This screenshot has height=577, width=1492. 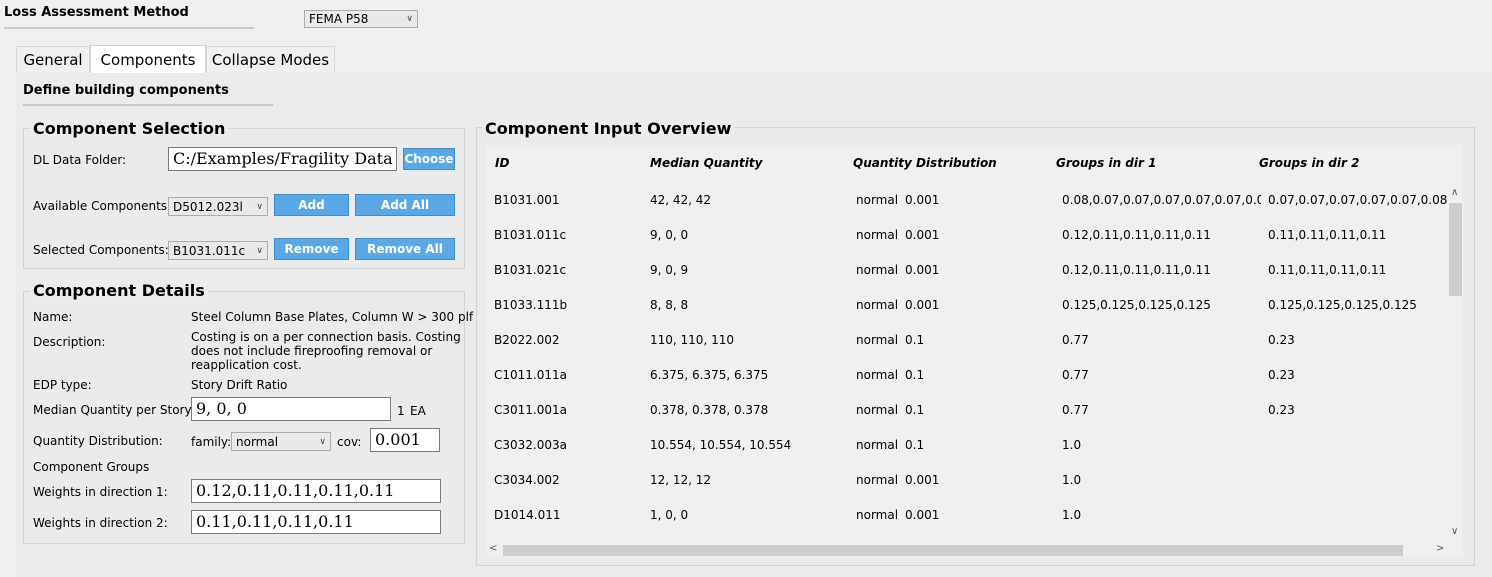 I want to click on loss-method-select: FEMA P58 ∨, so click(x=361, y=19).